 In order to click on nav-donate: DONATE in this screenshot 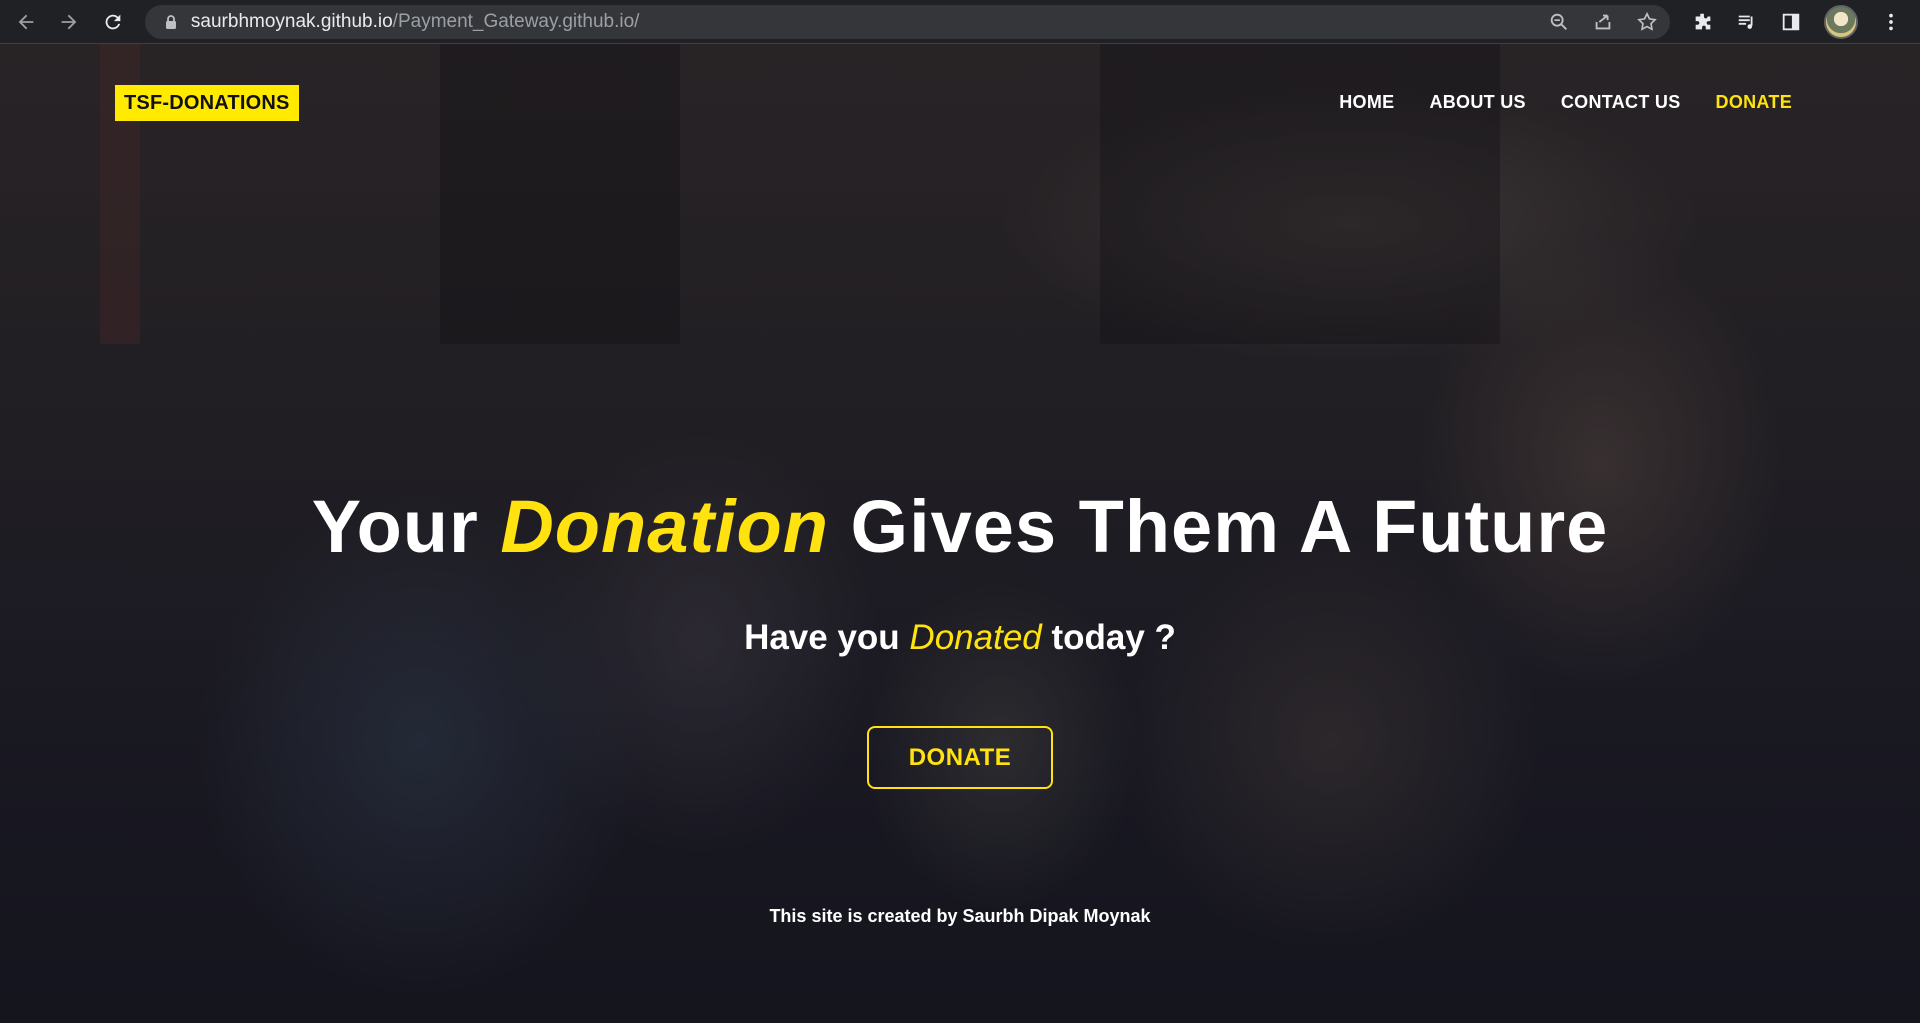, I will do `click(1754, 102)`.